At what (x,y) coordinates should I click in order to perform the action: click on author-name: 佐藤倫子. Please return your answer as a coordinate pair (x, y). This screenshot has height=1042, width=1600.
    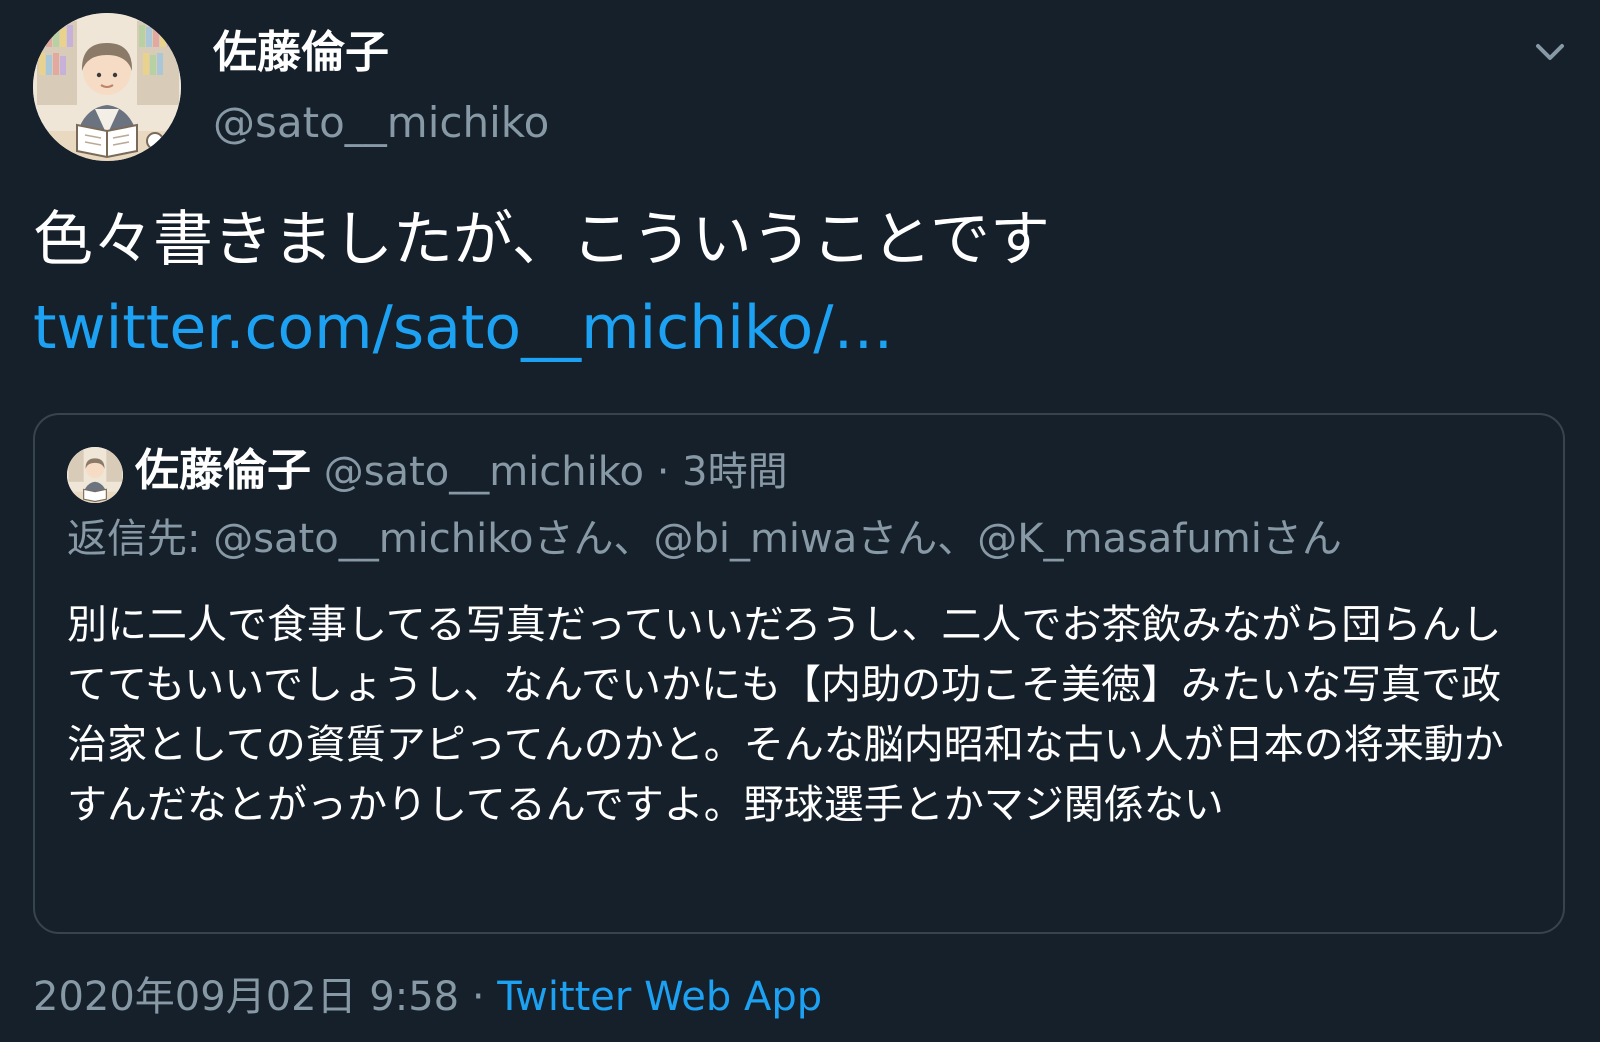
    Looking at the image, I should click on (301, 53).